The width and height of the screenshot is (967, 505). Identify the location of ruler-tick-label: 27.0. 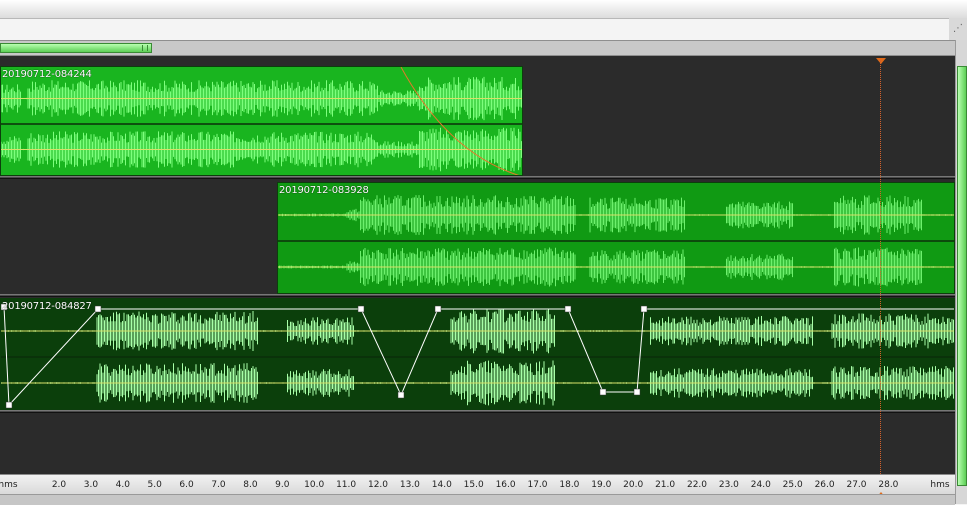
(856, 485).